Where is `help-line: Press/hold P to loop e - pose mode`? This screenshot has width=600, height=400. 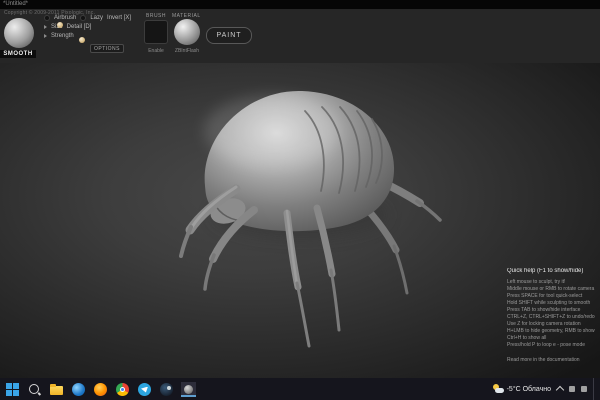
help-line: Press/hold P to loop e - pose mode is located at coordinates (546, 345).